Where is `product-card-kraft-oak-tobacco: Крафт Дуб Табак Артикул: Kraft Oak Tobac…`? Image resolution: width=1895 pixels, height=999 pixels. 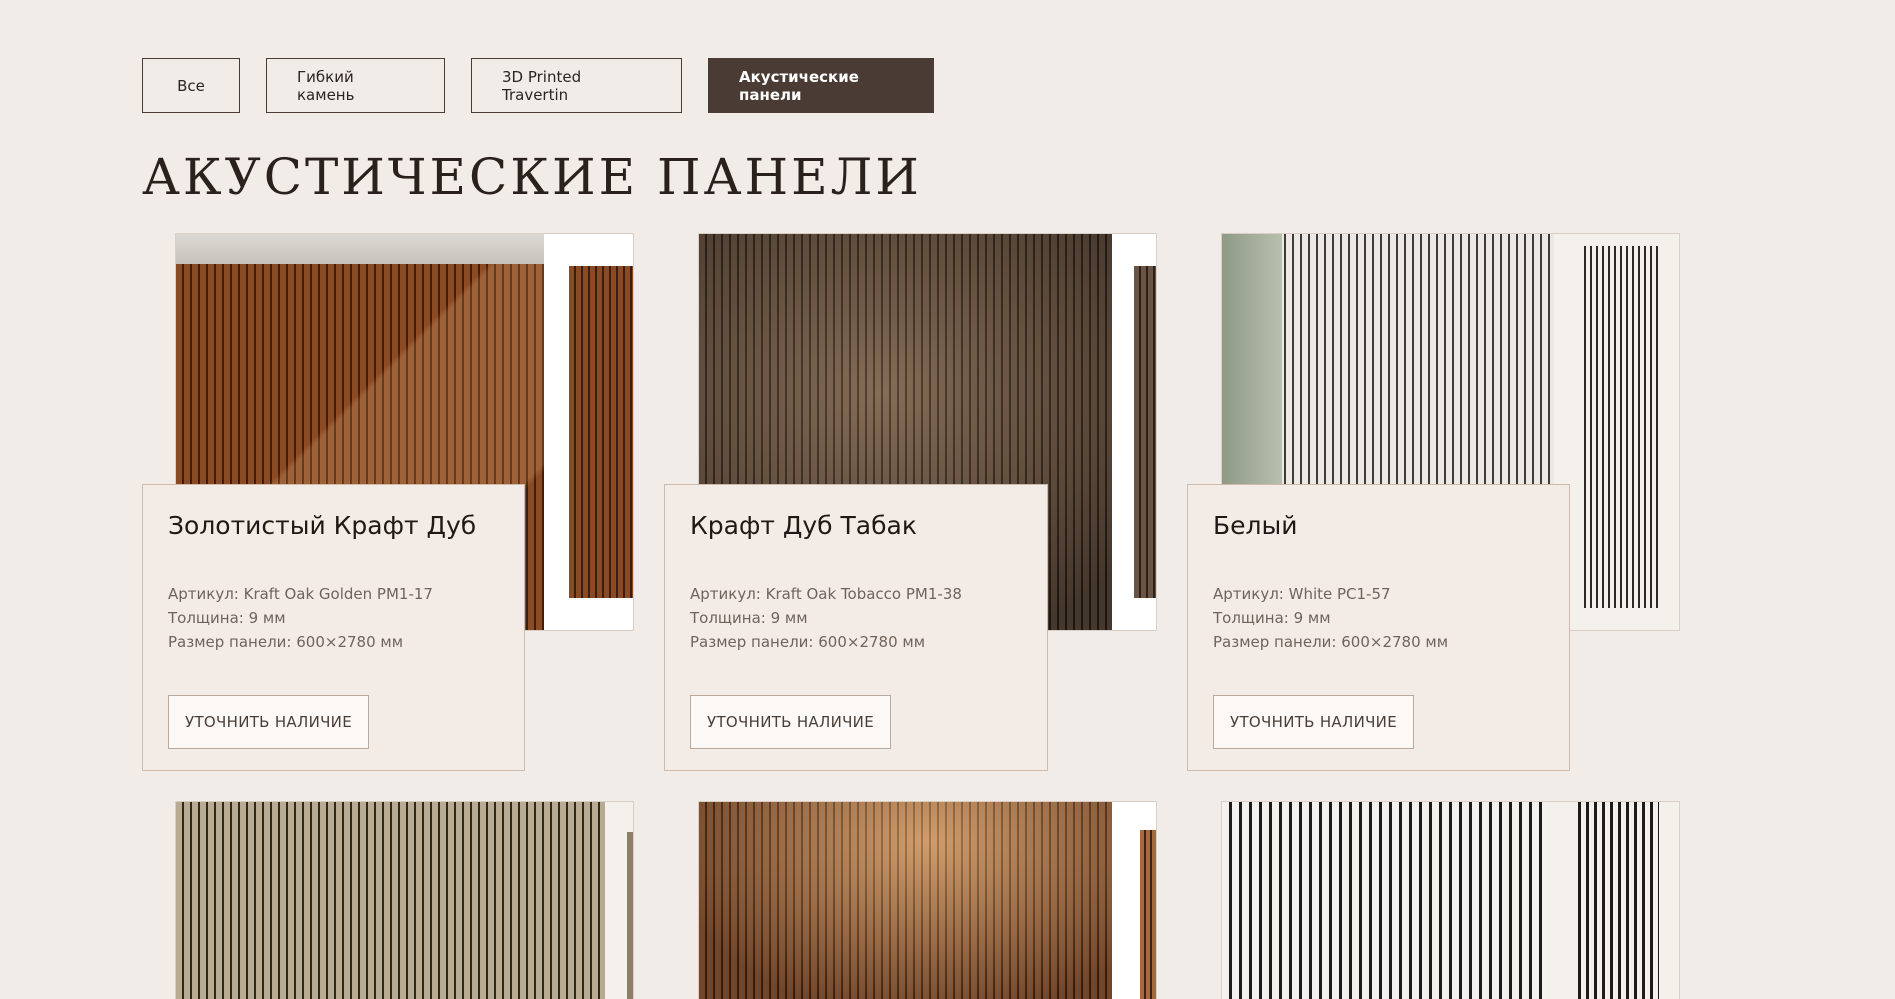 product-card-kraft-oak-tobacco: Крафт Дуб Табак Артикул: Kraft Oak Tobac… is located at coordinates (856, 627).